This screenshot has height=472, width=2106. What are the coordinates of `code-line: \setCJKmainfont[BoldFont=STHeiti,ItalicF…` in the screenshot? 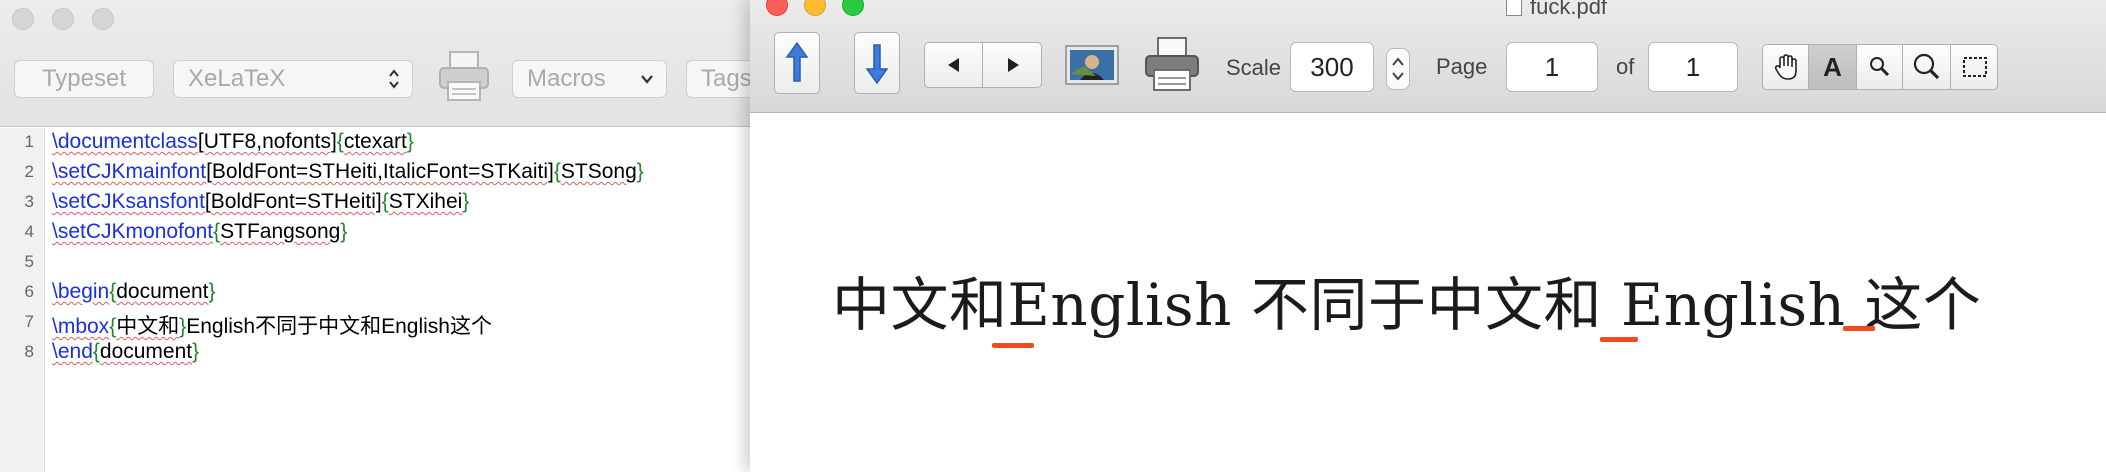 It's located at (348, 172).